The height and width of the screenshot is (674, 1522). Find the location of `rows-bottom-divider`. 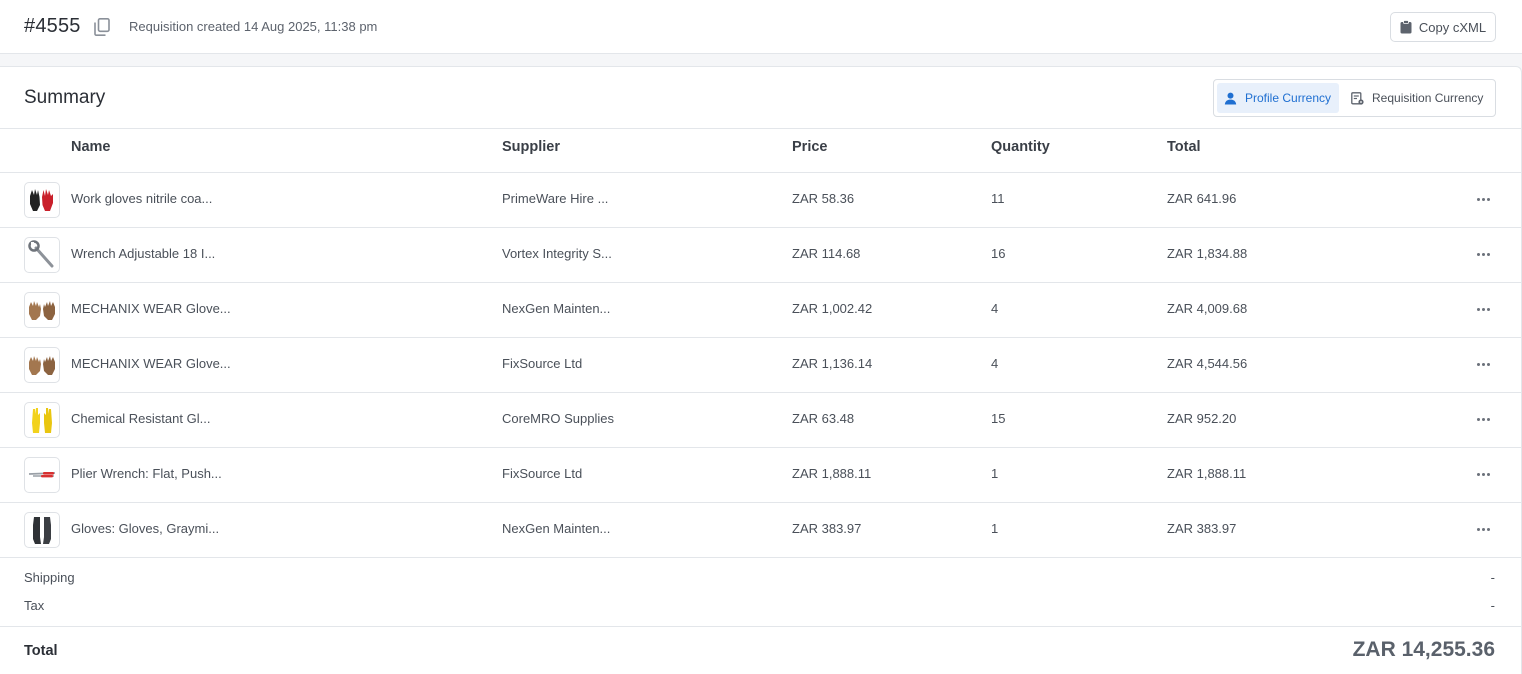

rows-bottom-divider is located at coordinates (761, 557).